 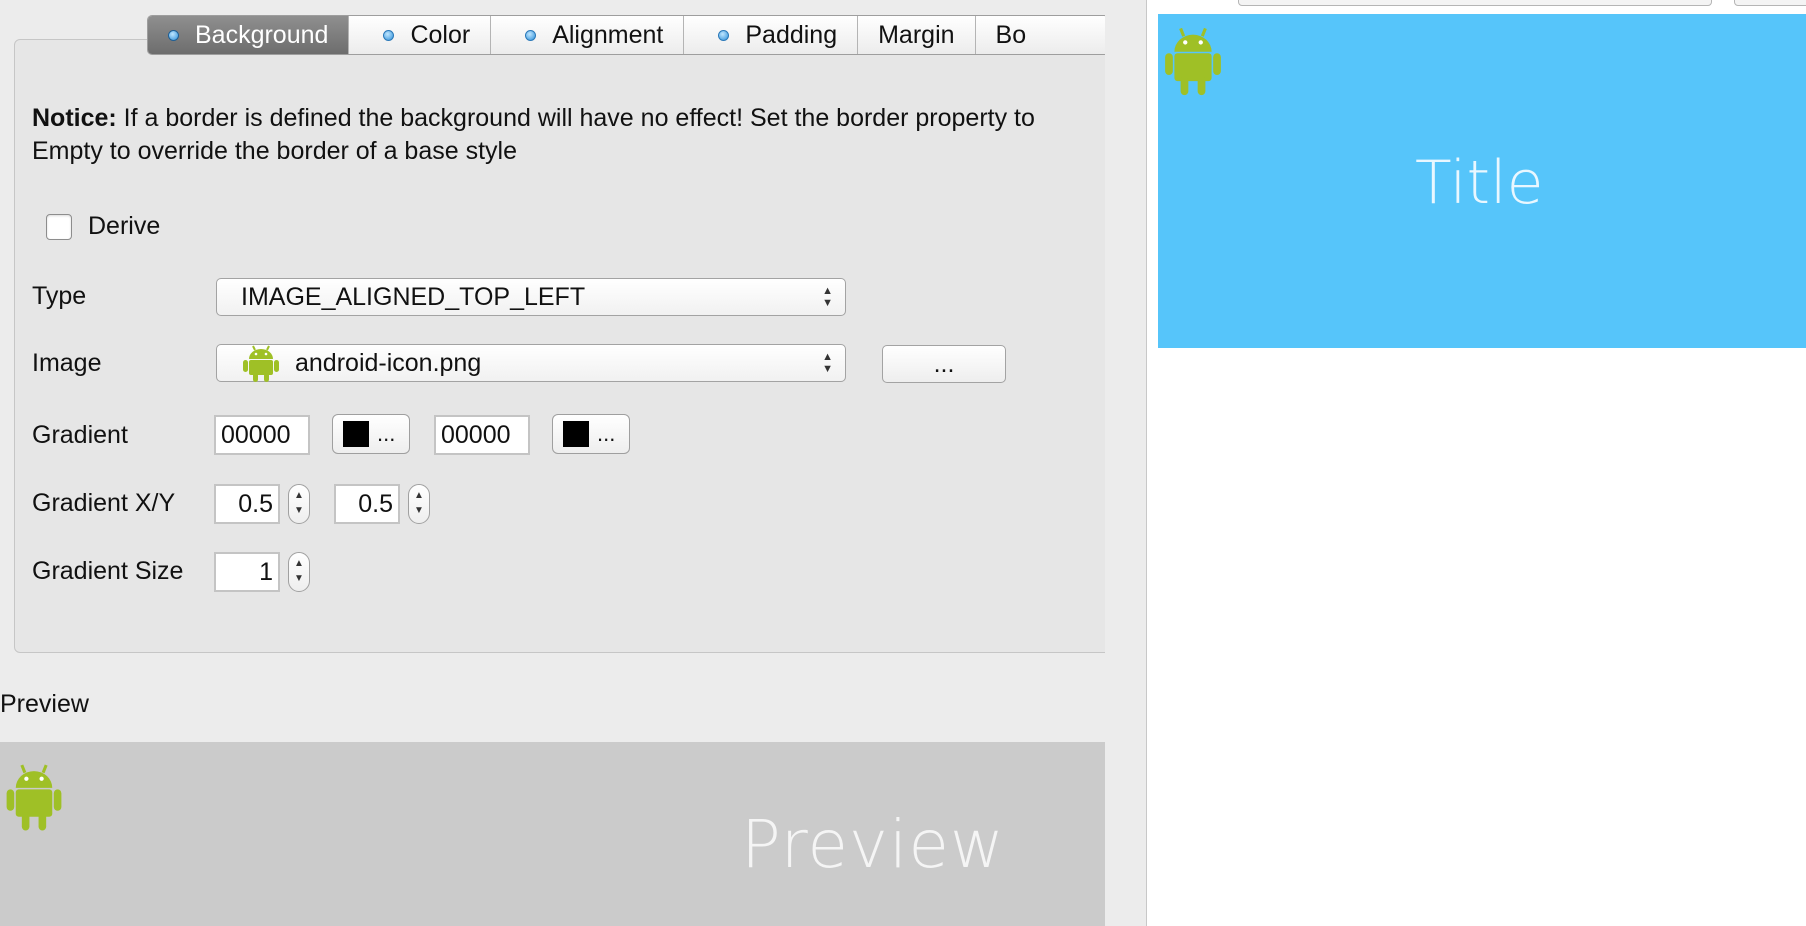 I want to click on notice-bold: Notice:, so click(x=74, y=118).